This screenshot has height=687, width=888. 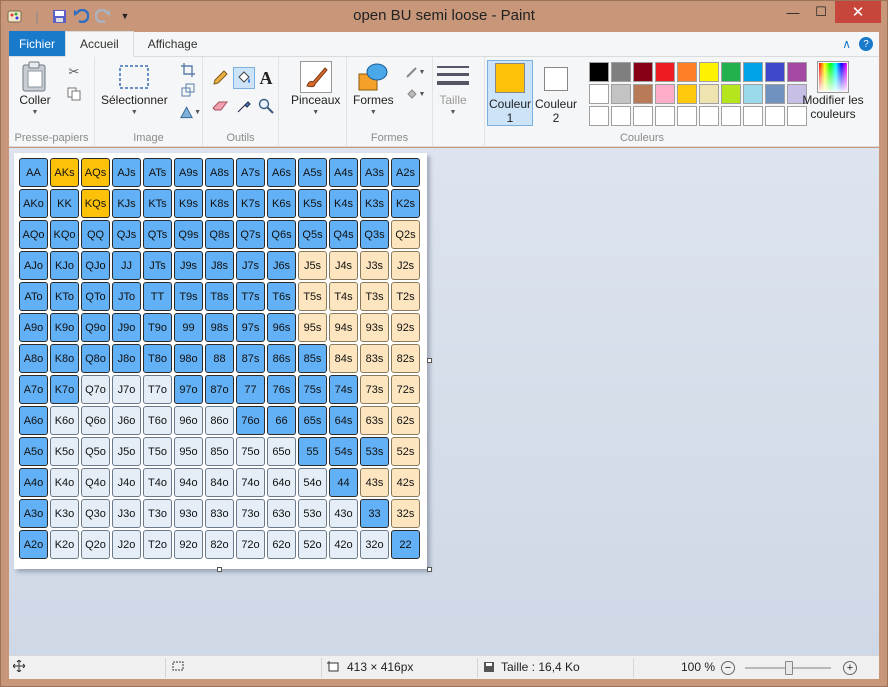 What do you see at coordinates (728, 668) in the screenshot?
I see `zoom-out-button: −` at bounding box center [728, 668].